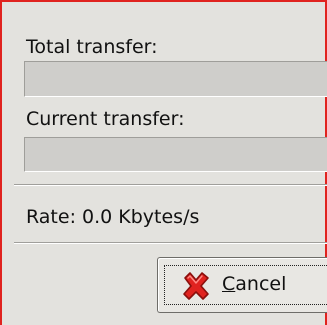 Image resolution: width=327 pixels, height=325 pixels. I want to click on cancel-button-label: Cancel, so click(254, 284).